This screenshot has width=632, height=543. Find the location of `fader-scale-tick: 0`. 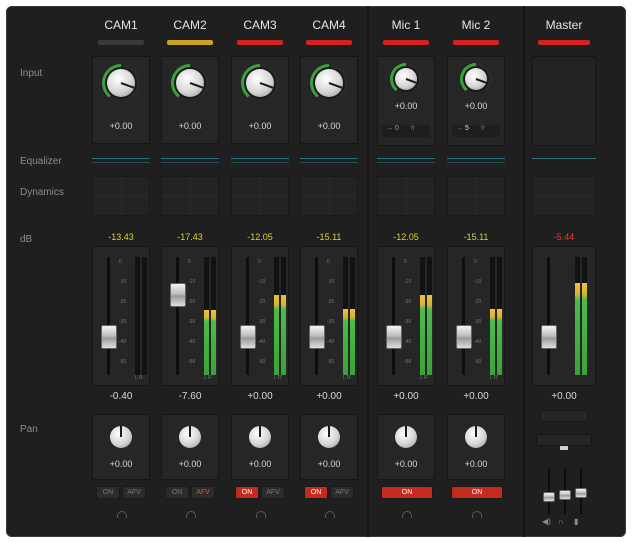

fader-scale-tick: 0 is located at coordinates (328, 262).